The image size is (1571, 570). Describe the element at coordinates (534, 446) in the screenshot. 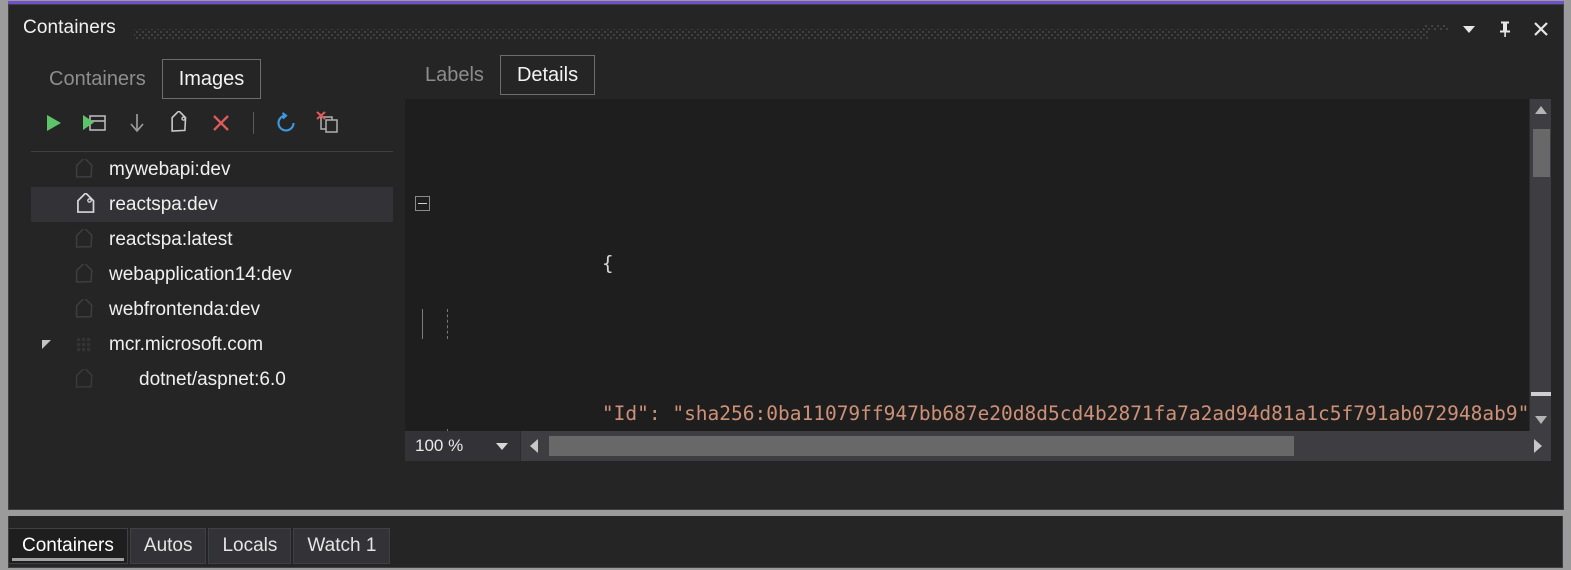

I see `scroll-left-icon` at that location.